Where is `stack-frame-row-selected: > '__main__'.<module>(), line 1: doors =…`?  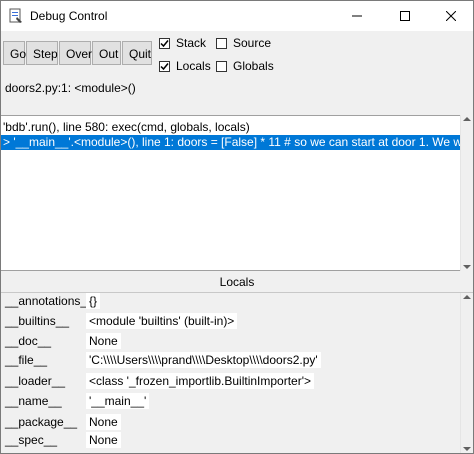
stack-frame-row-selected: > '__main__'.<module>(), line 1: doors =… is located at coordinates (230, 142).